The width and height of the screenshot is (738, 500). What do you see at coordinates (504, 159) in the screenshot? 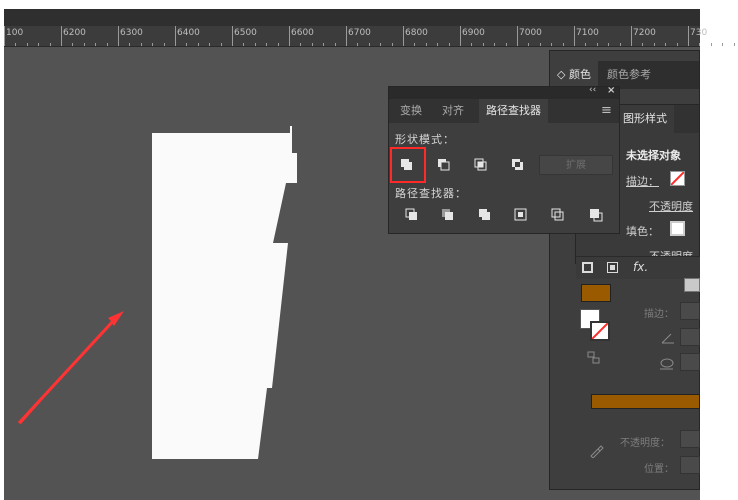
I see `pathfinder-panel: ‹‹ × 变换 对齐 路径查找器 ≡ 形状模式： 扩展 路径查找器：` at bounding box center [504, 159].